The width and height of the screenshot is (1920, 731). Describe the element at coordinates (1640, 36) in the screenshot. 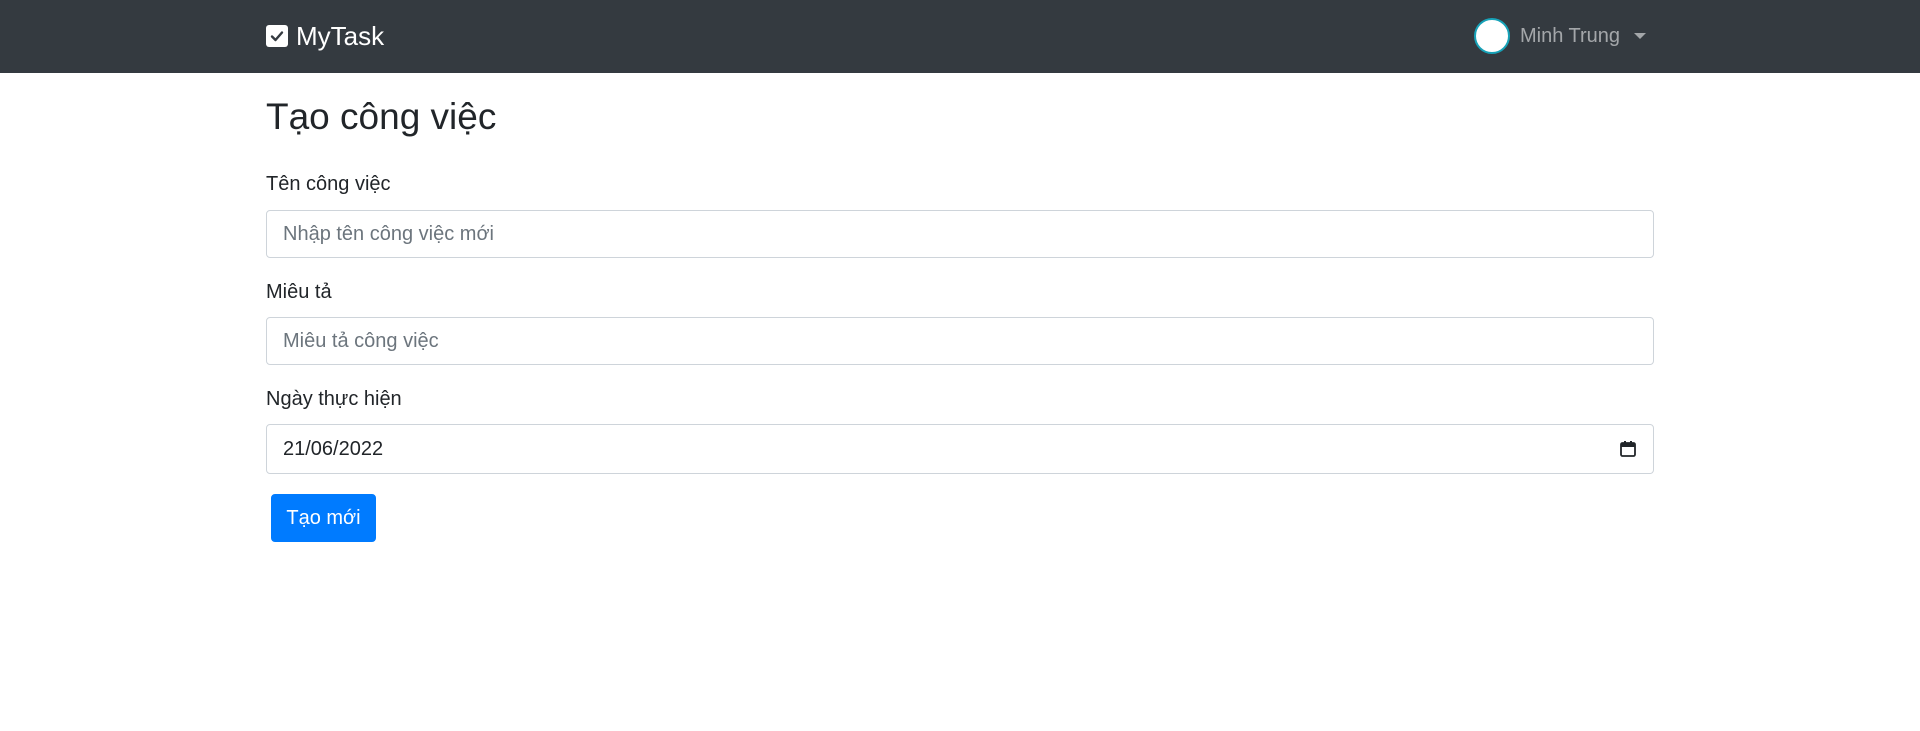

I see `caret-down-icon` at that location.